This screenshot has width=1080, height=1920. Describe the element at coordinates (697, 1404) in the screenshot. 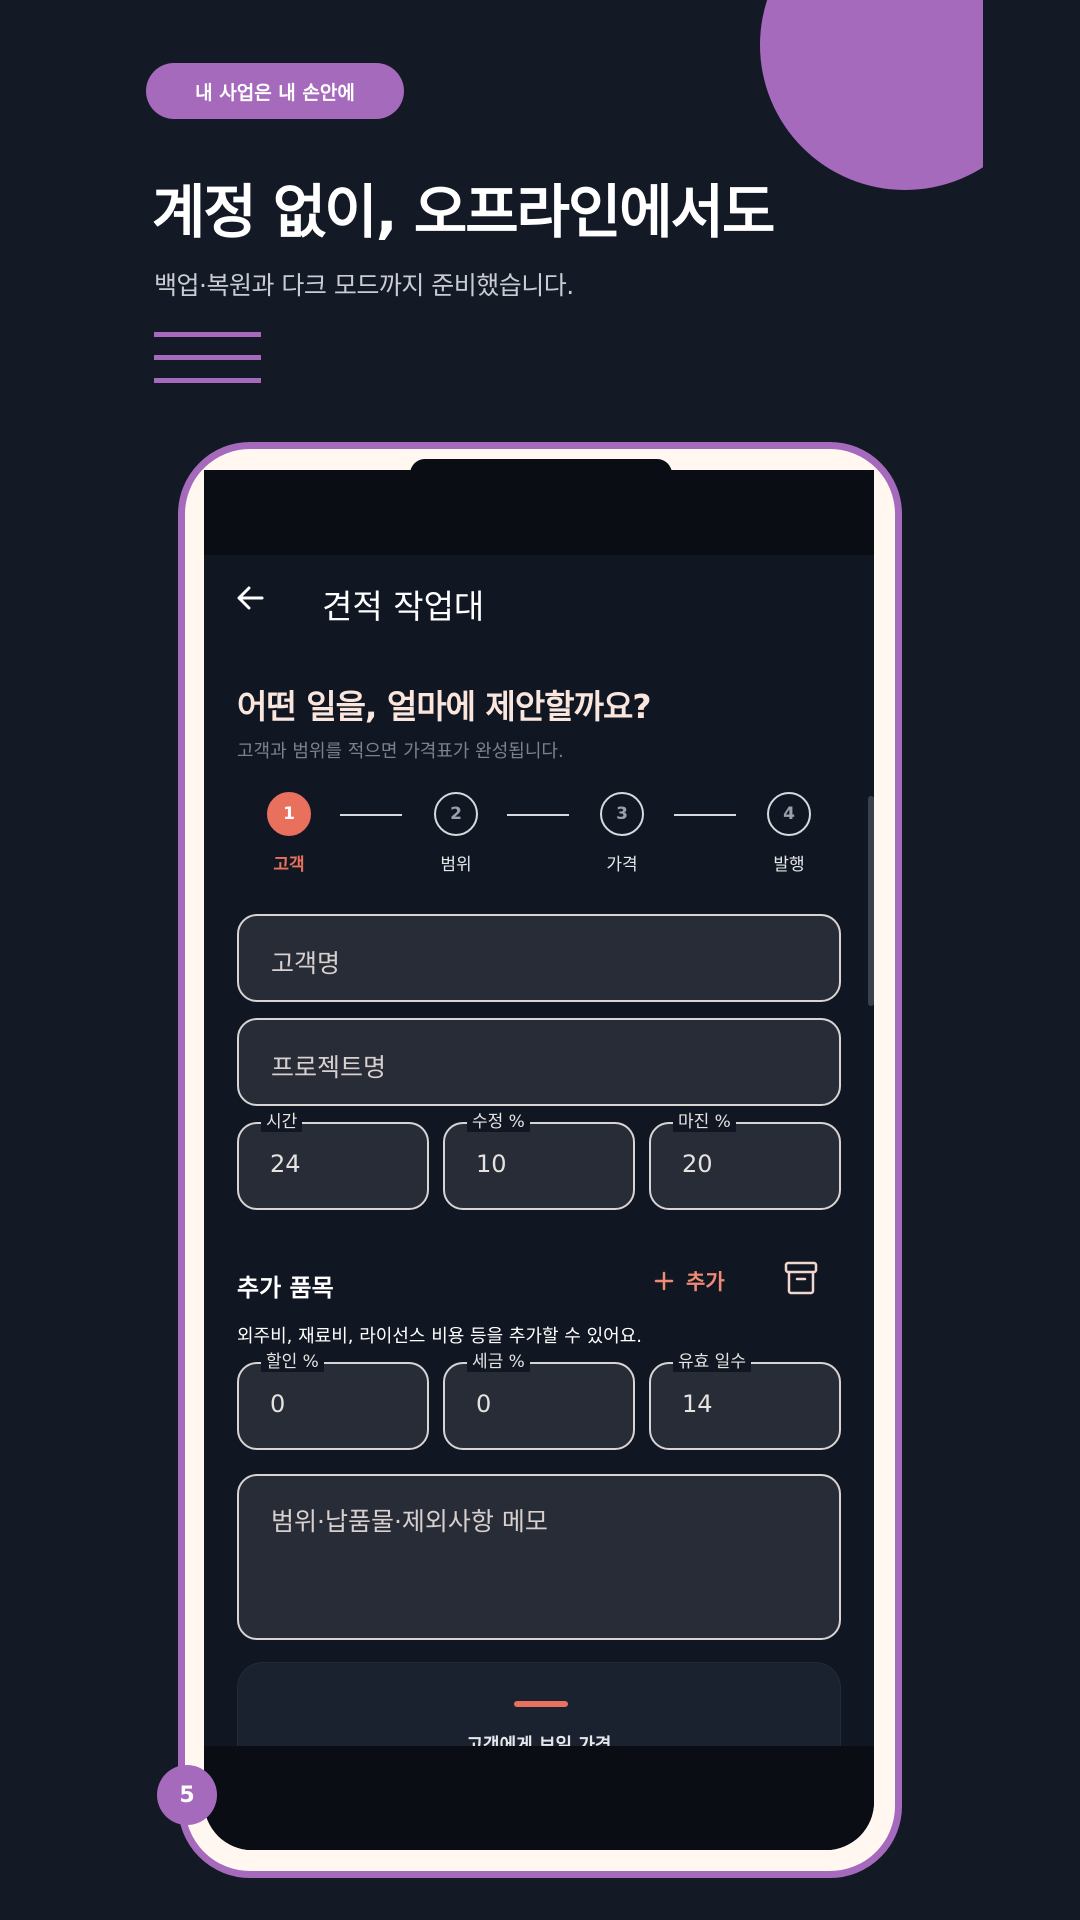

I see `valid-days-value: 14` at that location.